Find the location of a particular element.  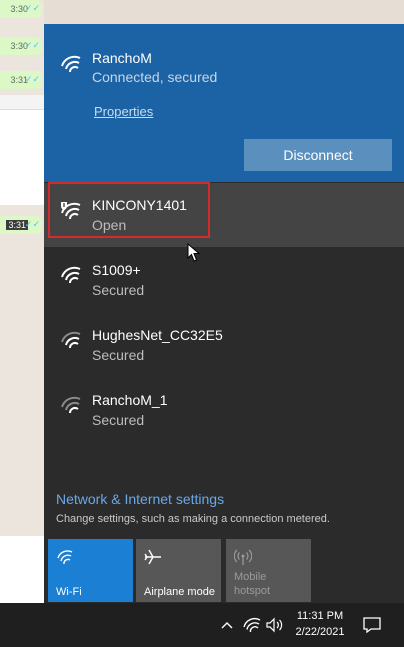

clock-date: 2/22/2021 is located at coordinates (320, 632).